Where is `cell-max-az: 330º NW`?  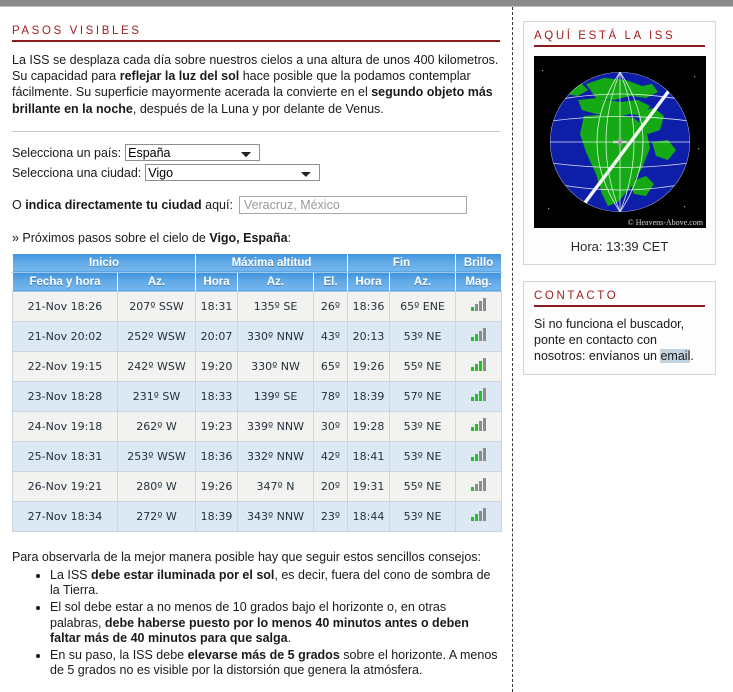
cell-max-az: 330º NW is located at coordinates (275, 366).